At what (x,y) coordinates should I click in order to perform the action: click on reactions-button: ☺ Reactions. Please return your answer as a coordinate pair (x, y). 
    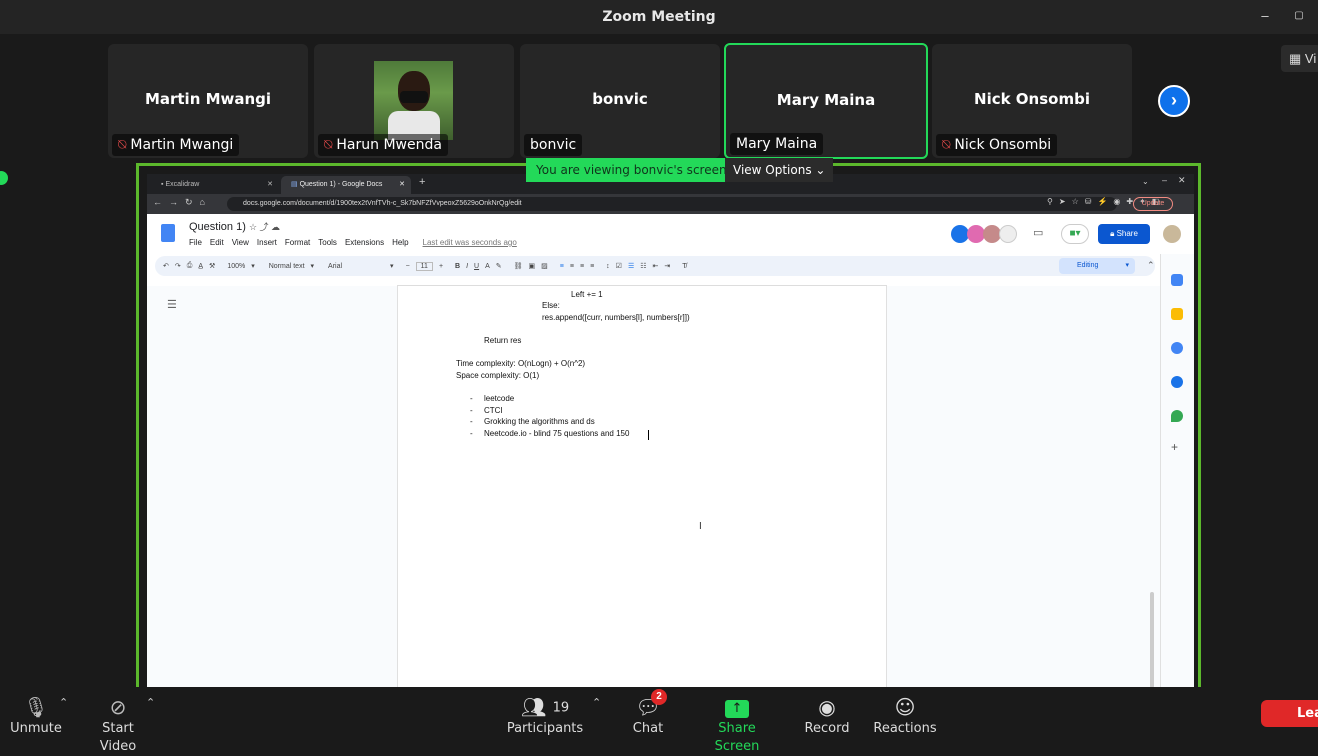
    Looking at the image, I should click on (905, 716).